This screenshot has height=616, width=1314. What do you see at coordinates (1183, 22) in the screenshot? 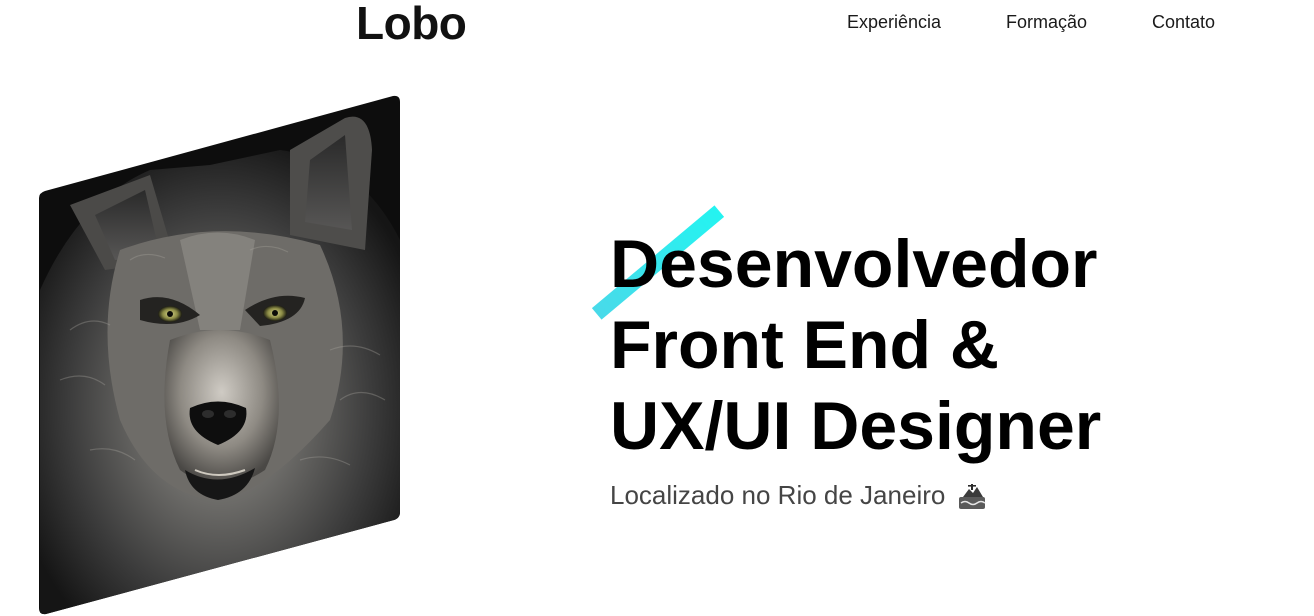
I see `nav-link-contato: Contato` at bounding box center [1183, 22].